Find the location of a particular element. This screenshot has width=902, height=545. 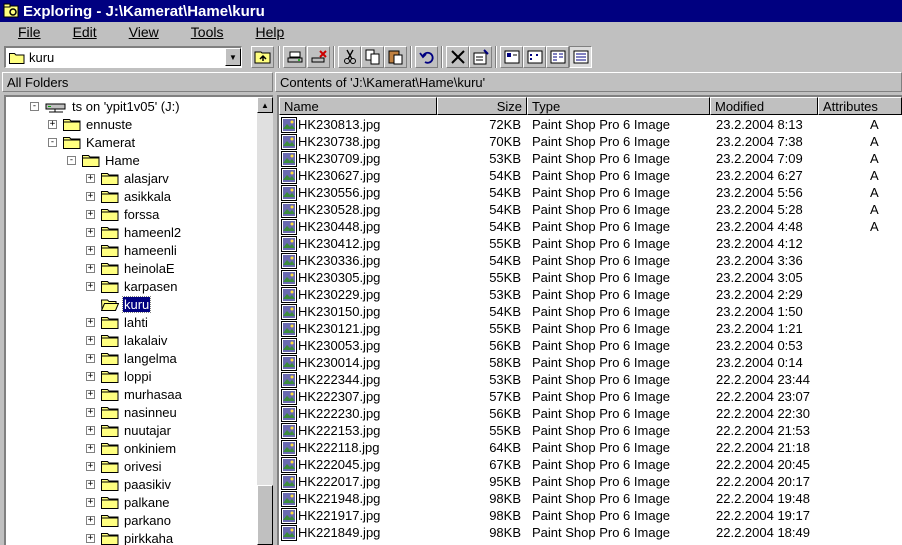

large-icons-view-button is located at coordinates (511, 57).